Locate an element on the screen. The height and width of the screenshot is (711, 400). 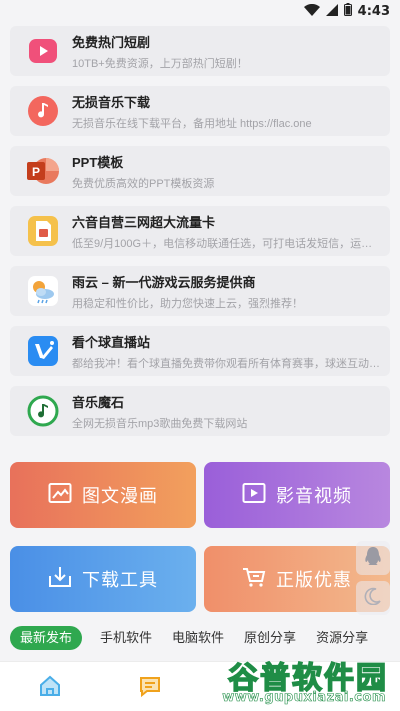
category-tabs: 最新发布 手机软件 电脑软件 原创分享 资源分享 is located at coordinates (200, 638).